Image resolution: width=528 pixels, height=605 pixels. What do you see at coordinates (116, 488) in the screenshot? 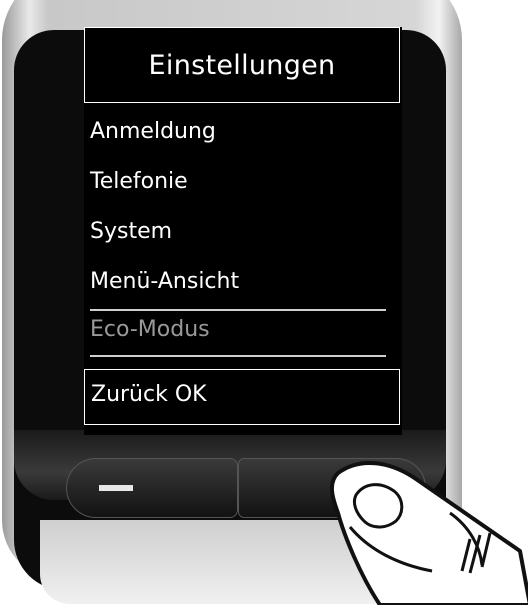
I see `minus-icon` at bounding box center [116, 488].